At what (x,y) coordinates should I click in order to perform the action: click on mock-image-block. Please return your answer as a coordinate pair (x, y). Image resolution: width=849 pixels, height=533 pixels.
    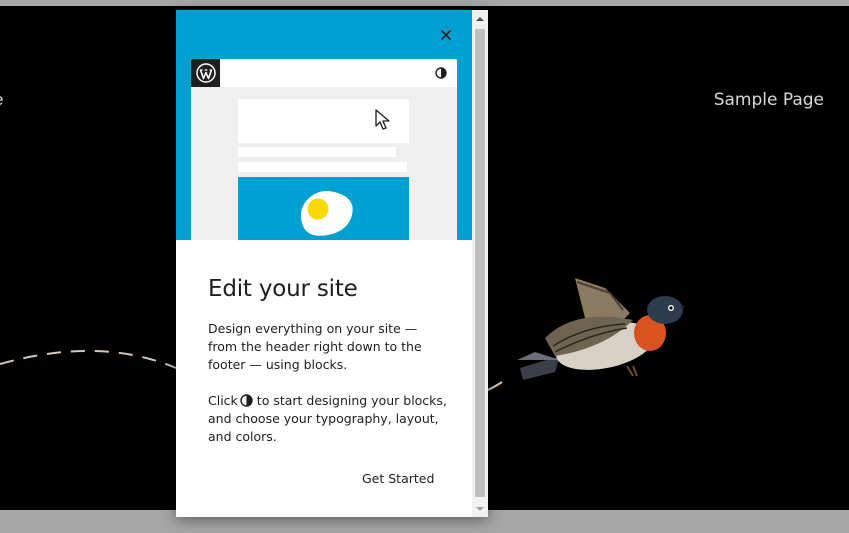
    Looking at the image, I should click on (323, 208).